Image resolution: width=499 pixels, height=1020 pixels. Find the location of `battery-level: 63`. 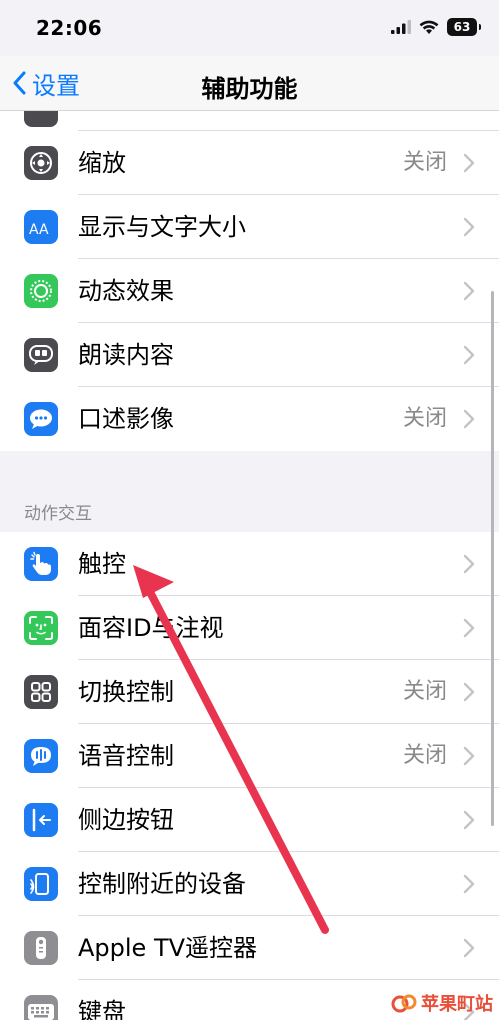

battery-level: 63 is located at coordinates (462, 27).